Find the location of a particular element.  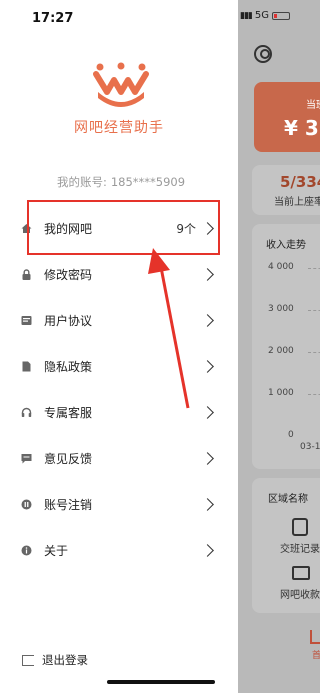

headset-icon is located at coordinates (26, 412).